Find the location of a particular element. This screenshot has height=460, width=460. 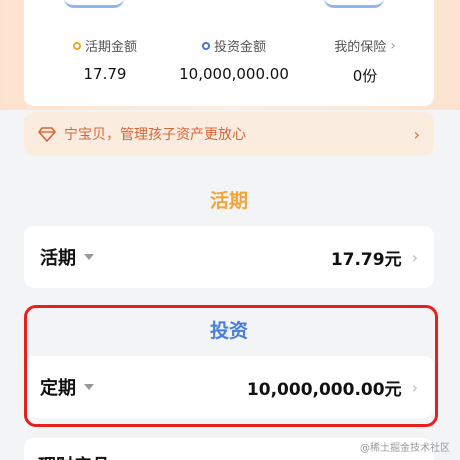

investment-balance-column: 投资金额 10,000,000.00 is located at coordinates (234, 59).